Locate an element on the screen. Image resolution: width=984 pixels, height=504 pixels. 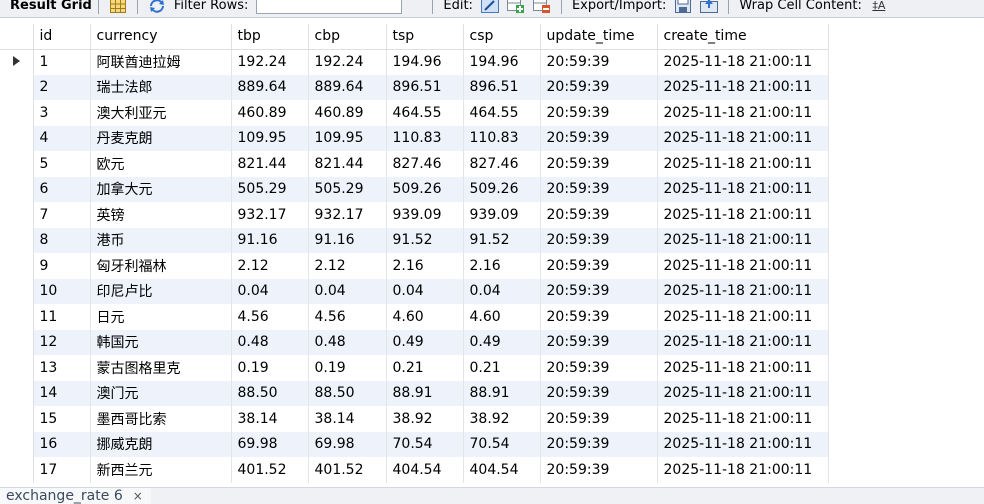
cell-tbp: 88.50 is located at coordinates (270, 393).